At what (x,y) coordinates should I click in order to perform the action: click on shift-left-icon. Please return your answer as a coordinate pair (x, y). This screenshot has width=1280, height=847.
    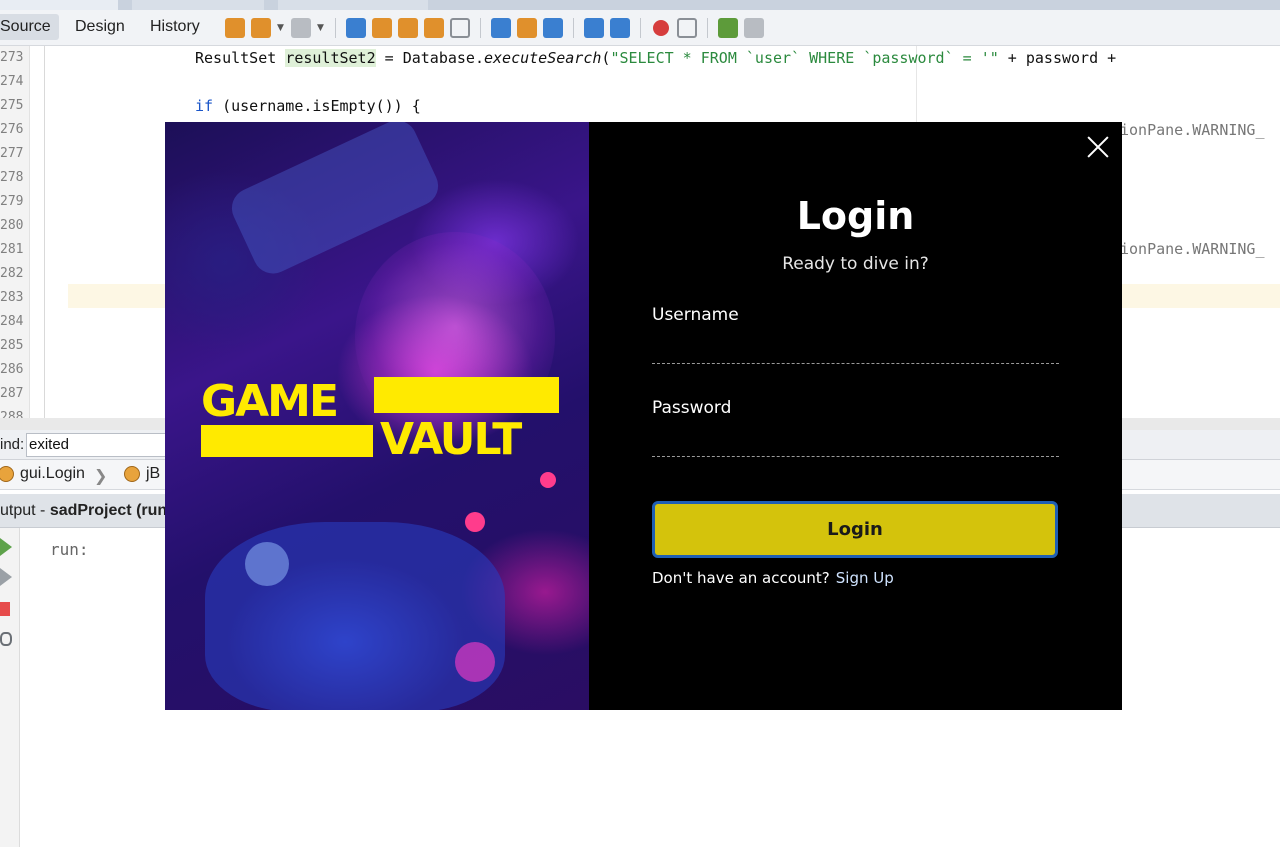
    Looking at the image, I should click on (594, 28).